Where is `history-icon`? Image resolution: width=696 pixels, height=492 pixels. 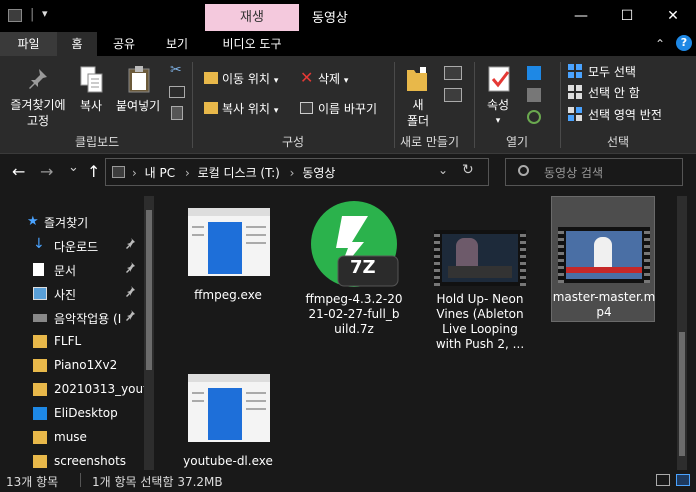 history-icon is located at coordinates (534, 117).